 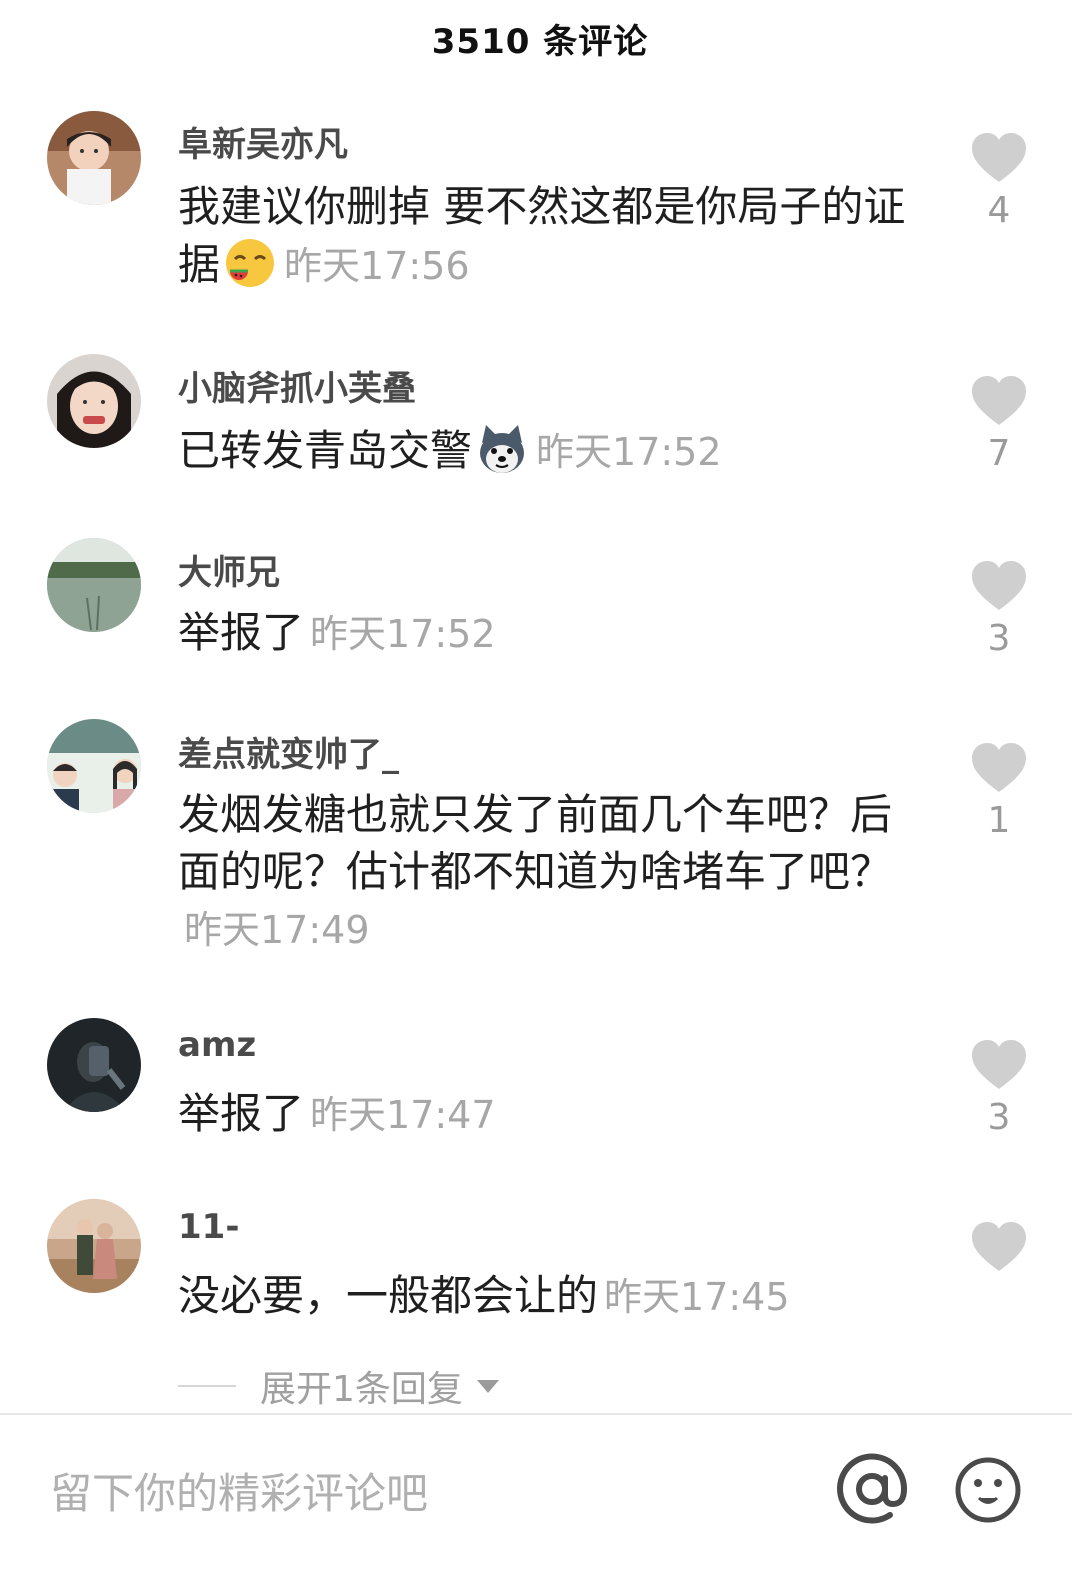 What do you see at coordinates (999, 820) in the screenshot?
I see `like-count: 1` at bounding box center [999, 820].